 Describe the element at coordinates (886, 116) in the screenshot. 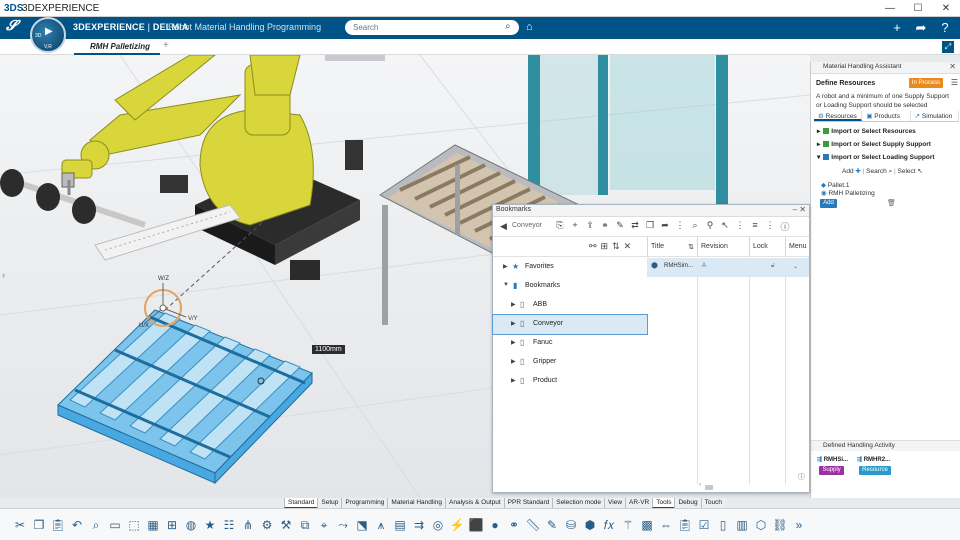

I see `tab-products: ▣ Products` at that location.